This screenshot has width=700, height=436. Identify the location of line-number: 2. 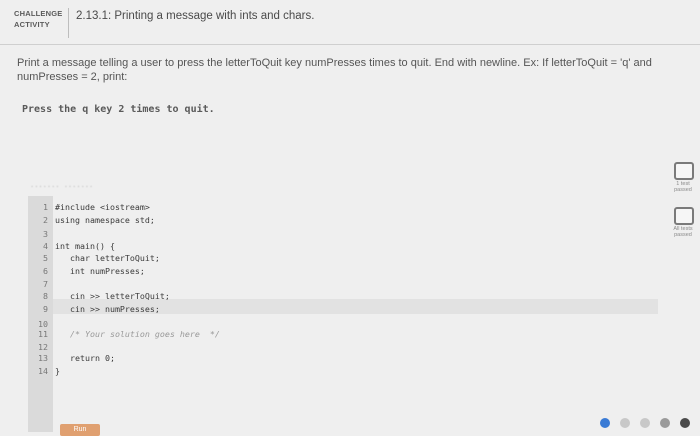
(45, 220).